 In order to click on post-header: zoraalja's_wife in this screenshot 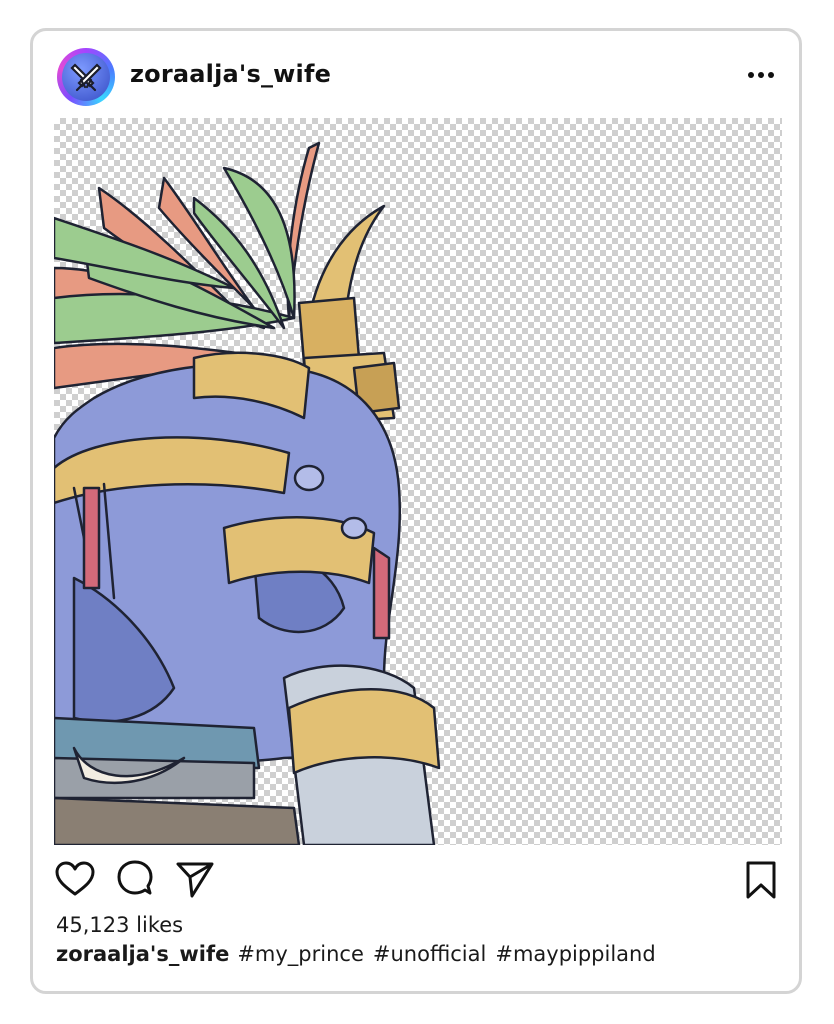, I will do `click(416, 75)`.